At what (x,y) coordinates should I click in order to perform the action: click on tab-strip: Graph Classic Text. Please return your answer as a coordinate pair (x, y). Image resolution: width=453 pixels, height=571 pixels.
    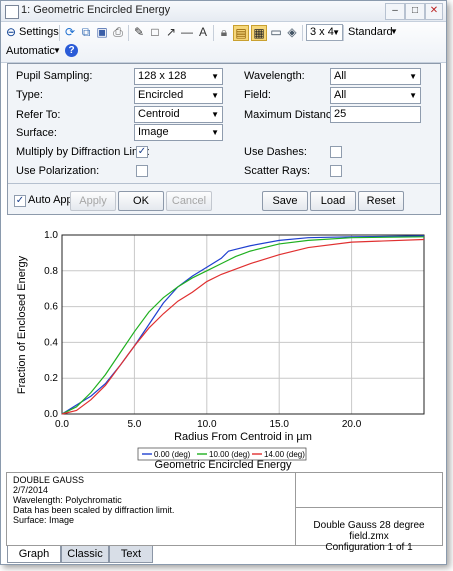
    Looking at the image, I should click on (223, 555).